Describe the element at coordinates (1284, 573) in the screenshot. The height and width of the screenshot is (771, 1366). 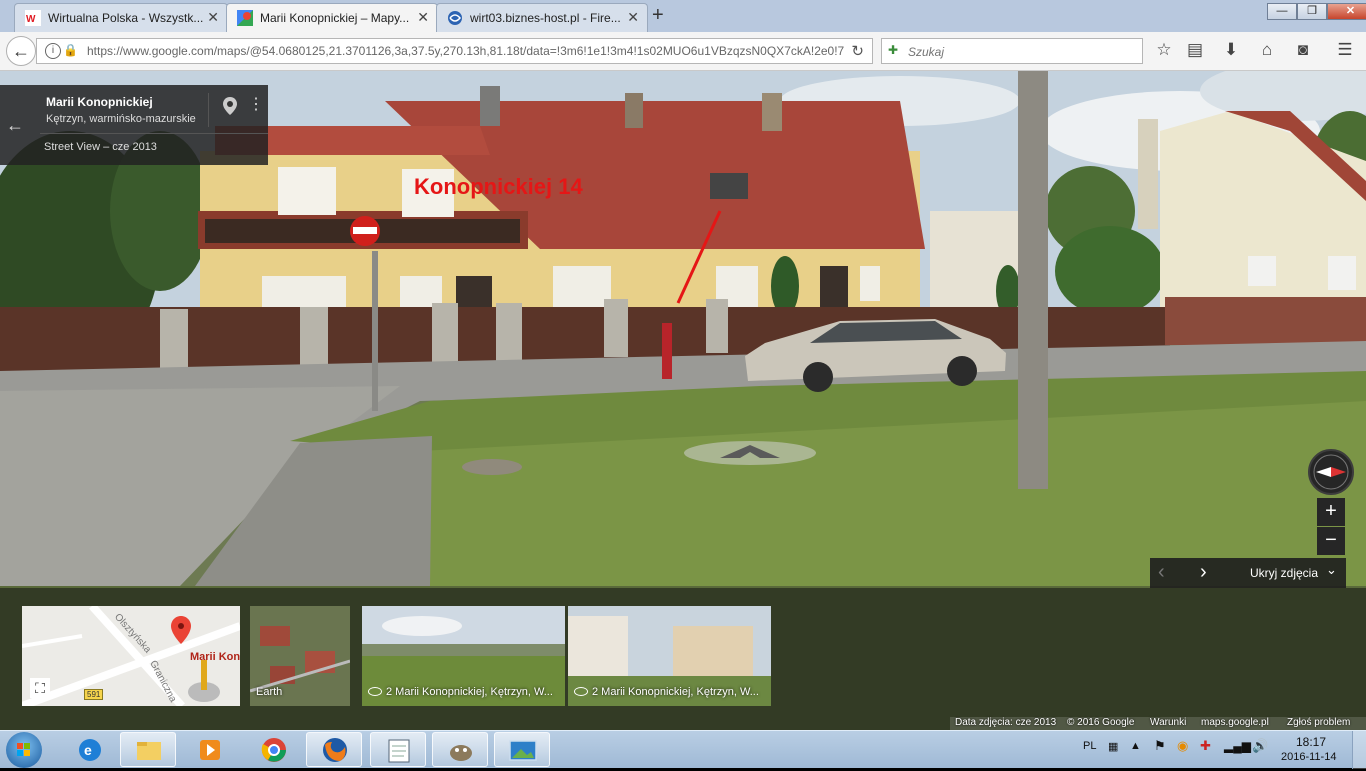
I see `hide-photos-button: Ukryj zdjęcia` at that location.